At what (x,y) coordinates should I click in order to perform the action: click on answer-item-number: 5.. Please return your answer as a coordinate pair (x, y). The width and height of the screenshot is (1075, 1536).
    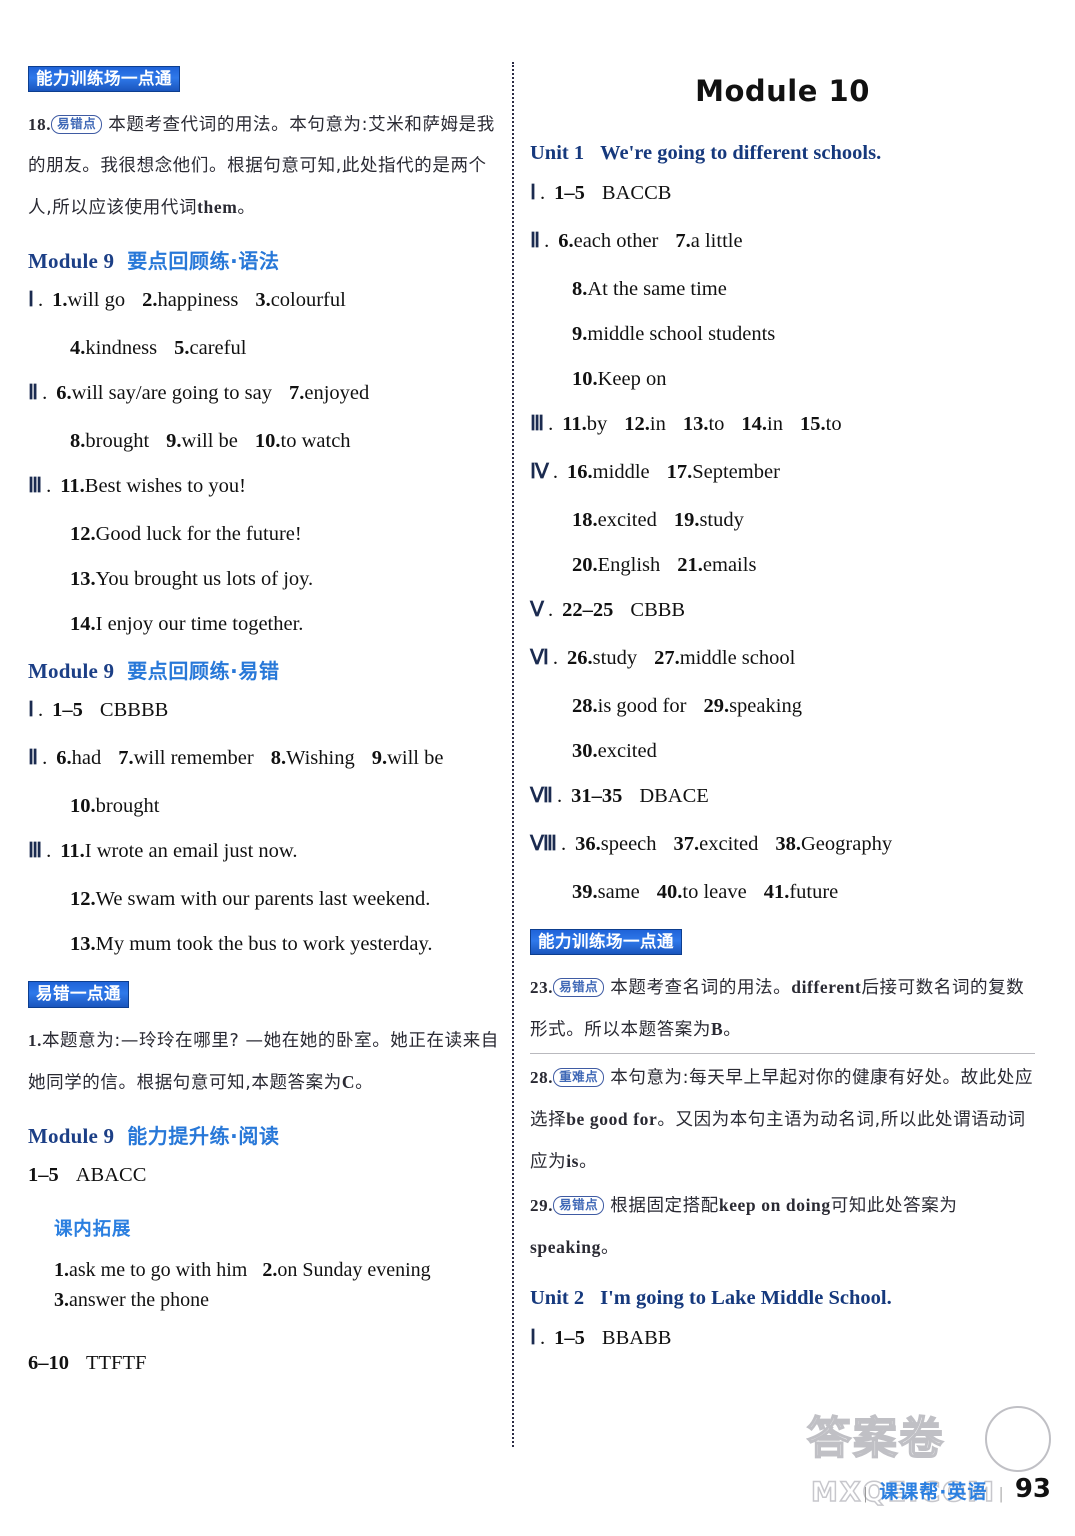
    Looking at the image, I should click on (182, 348).